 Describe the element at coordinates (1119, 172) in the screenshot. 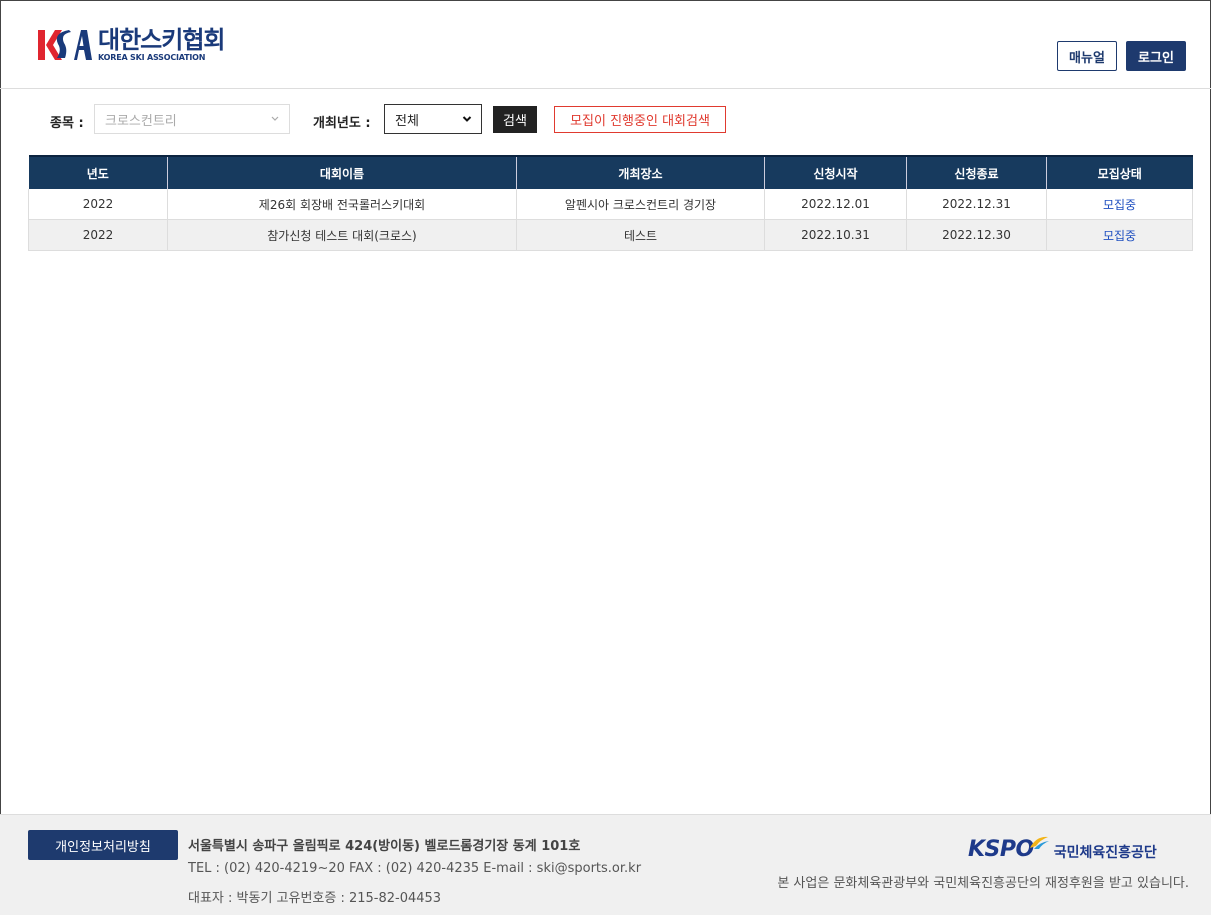

I see `col-status: 모집상태` at that location.